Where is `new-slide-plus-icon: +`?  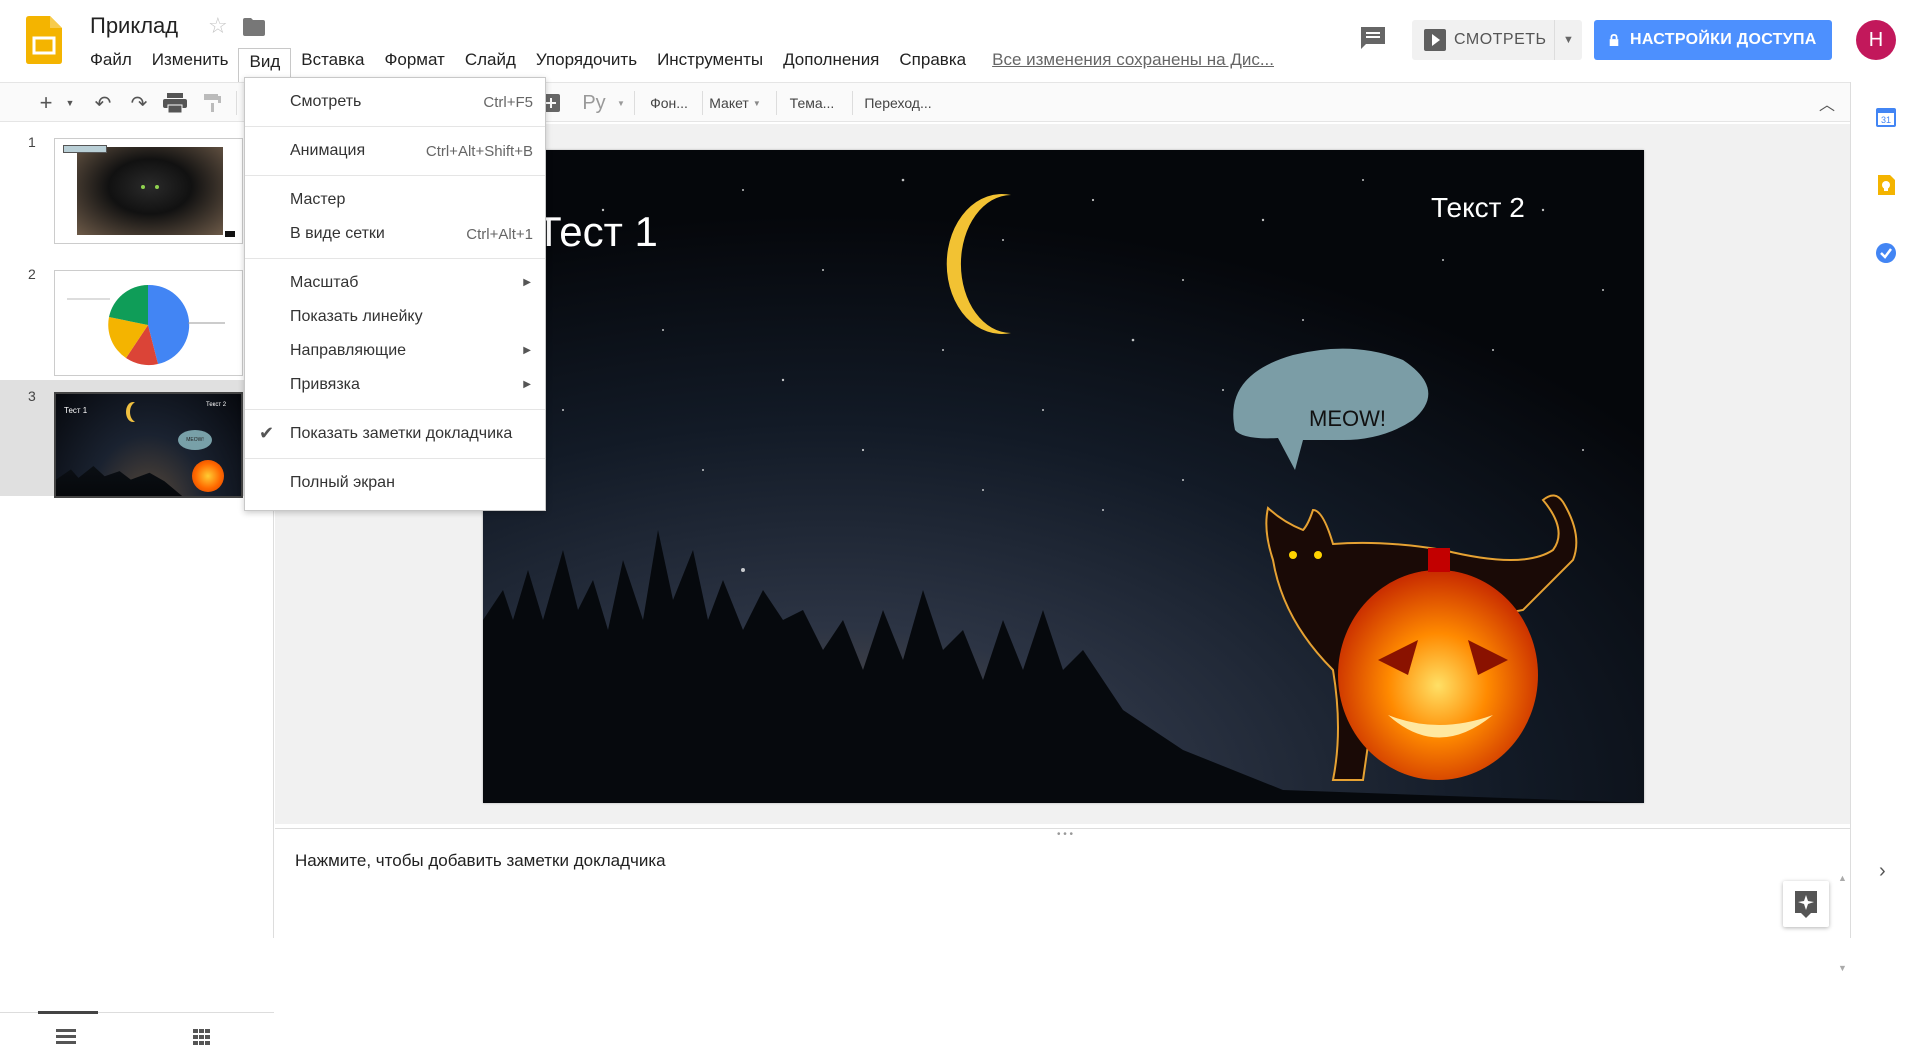
new-slide-plus-icon: + is located at coordinates (46, 103).